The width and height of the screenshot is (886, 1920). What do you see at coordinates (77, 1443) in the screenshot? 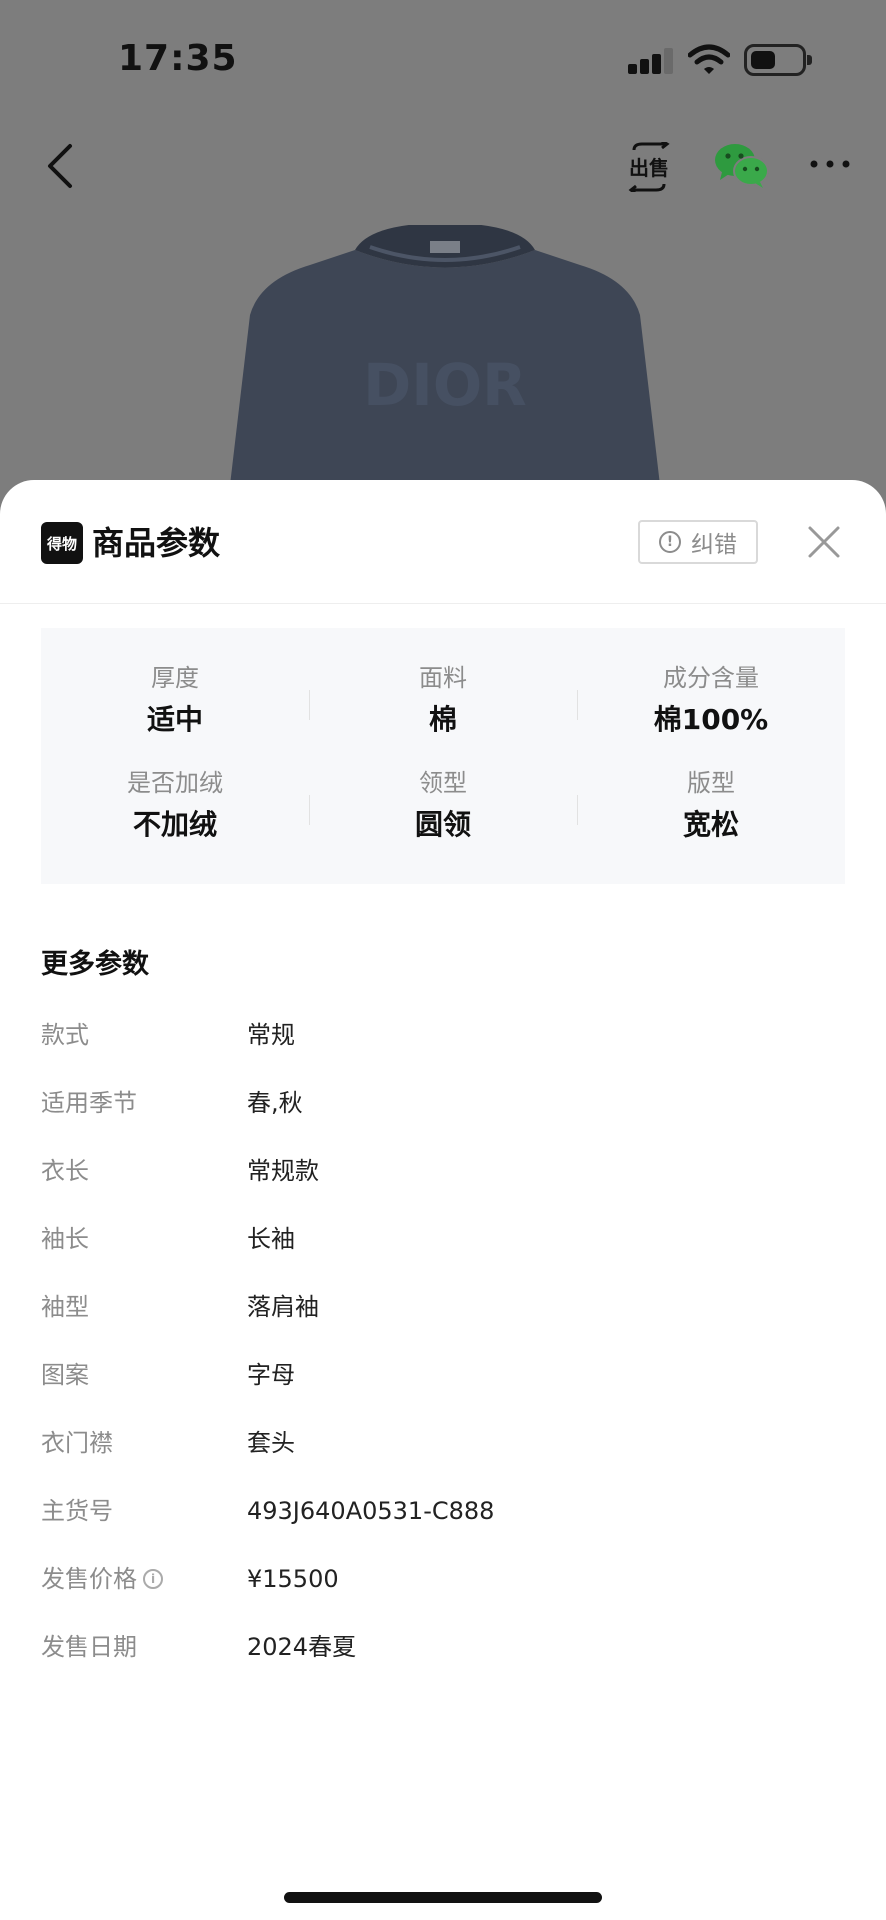
I see `param-key: 衣门襟` at bounding box center [77, 1443].